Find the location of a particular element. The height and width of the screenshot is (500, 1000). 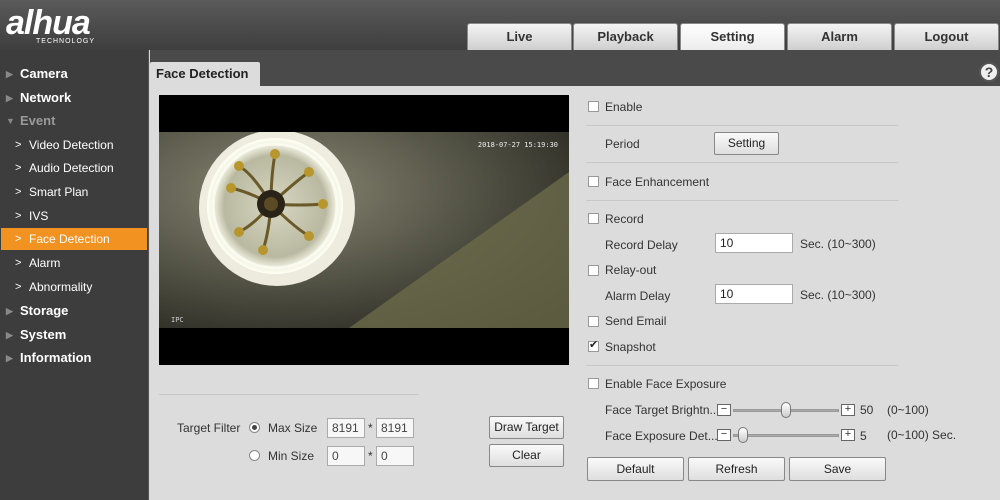

send-email-checkbox is located at coordinates (593, 321).